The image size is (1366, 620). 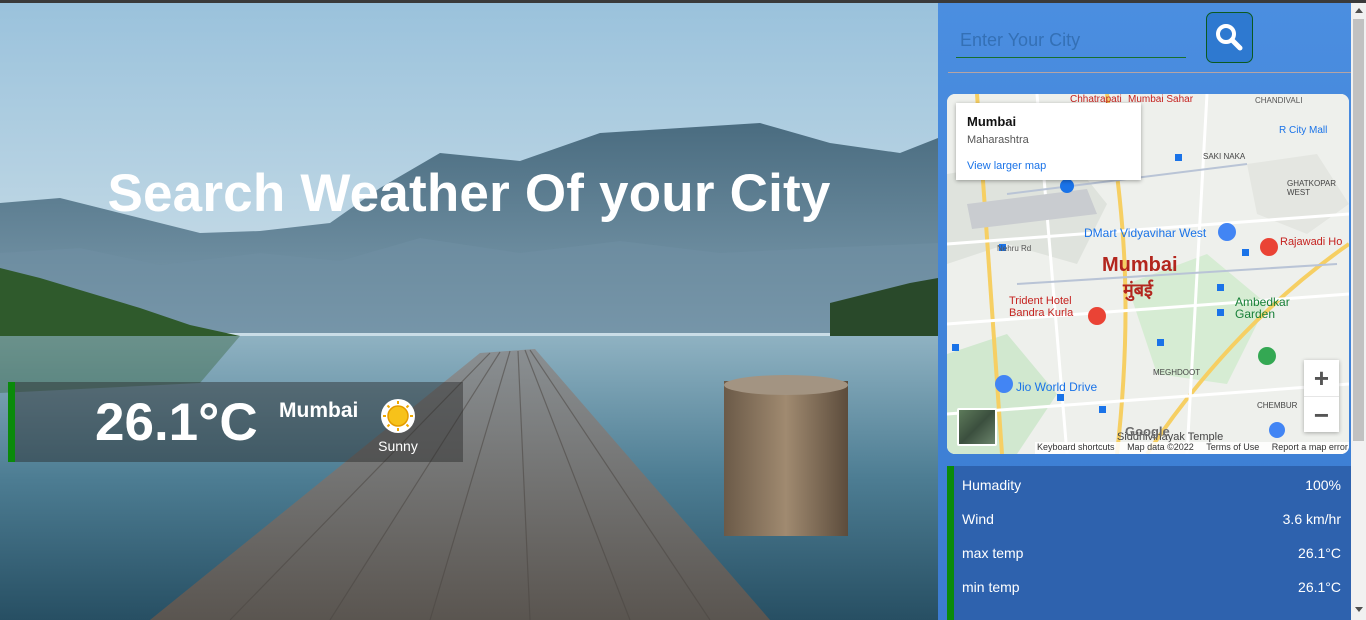 What do you see at coordinates (176, 422) in the screenshot?
I see `current-temperature: 26.1°C` at bounding box center [176, 422].